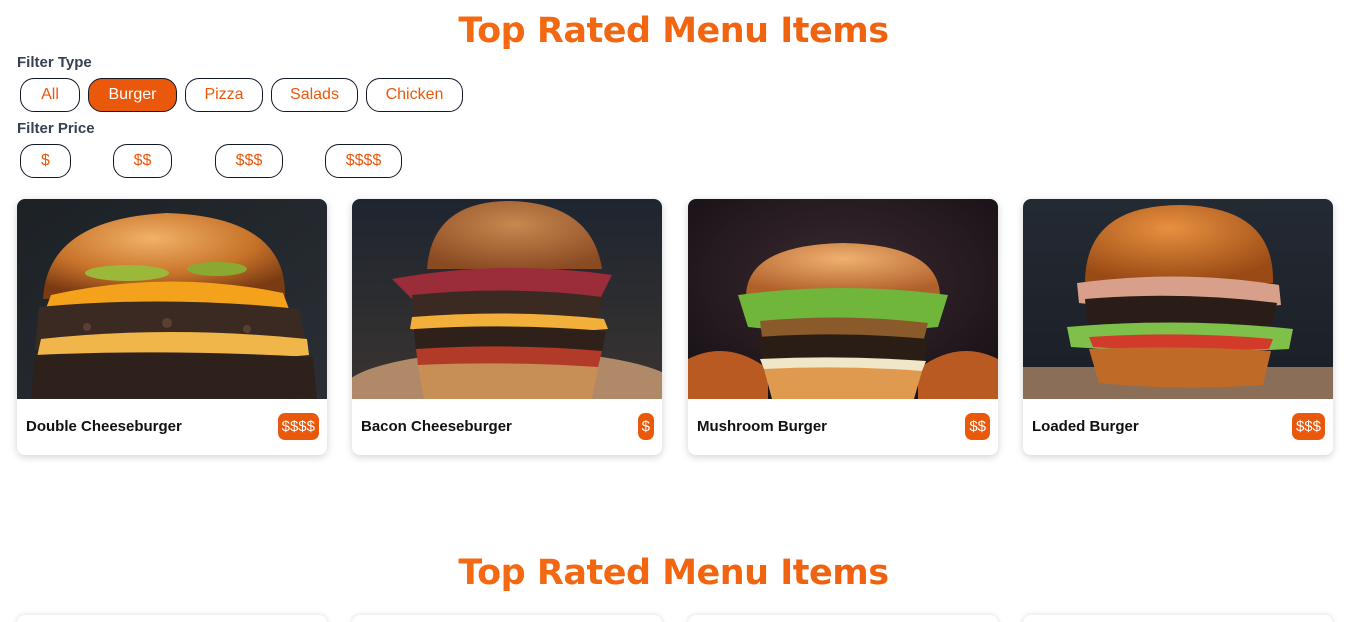 This screenshot has height=622, width=1347. I want to click on mushroom-burger-image, so click(843, 299).